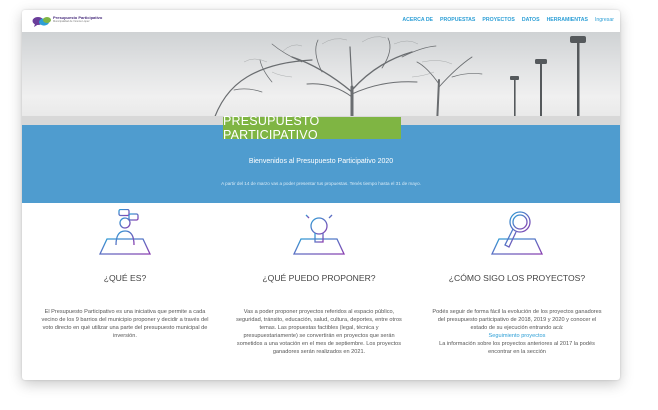  Describe the element at coordinates (498, 20) in the screenshot. I see `nav-proyectos: PROYECTOS` at that location.